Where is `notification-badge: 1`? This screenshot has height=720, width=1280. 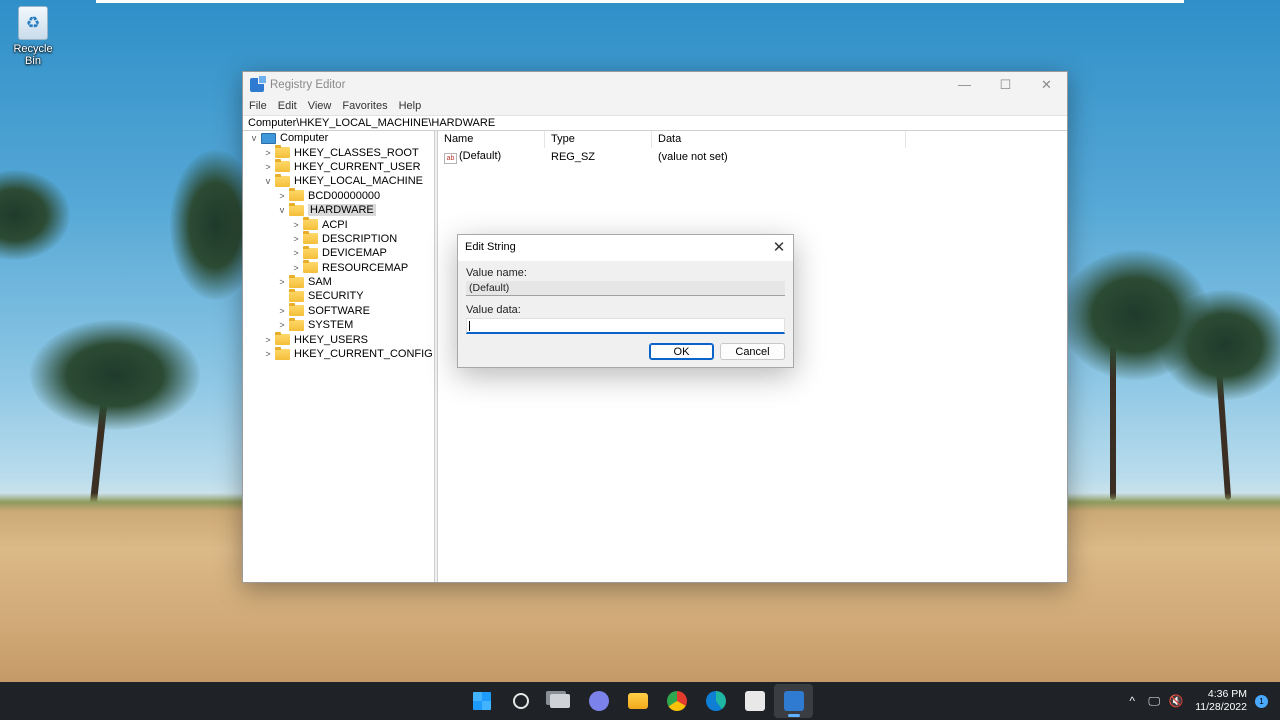
notification-badge: 1 is located at coordinates (1261, 701).